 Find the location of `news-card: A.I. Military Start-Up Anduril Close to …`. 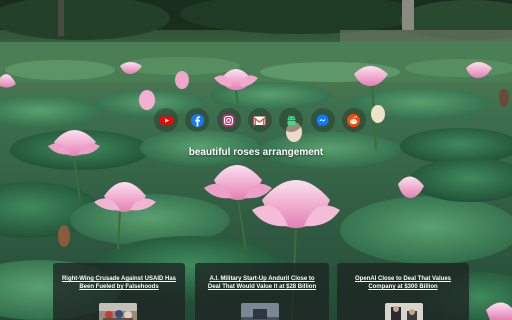

news-card: A.I. Military Start-Up Anduril Close to … is located at coordinates (262, 291).